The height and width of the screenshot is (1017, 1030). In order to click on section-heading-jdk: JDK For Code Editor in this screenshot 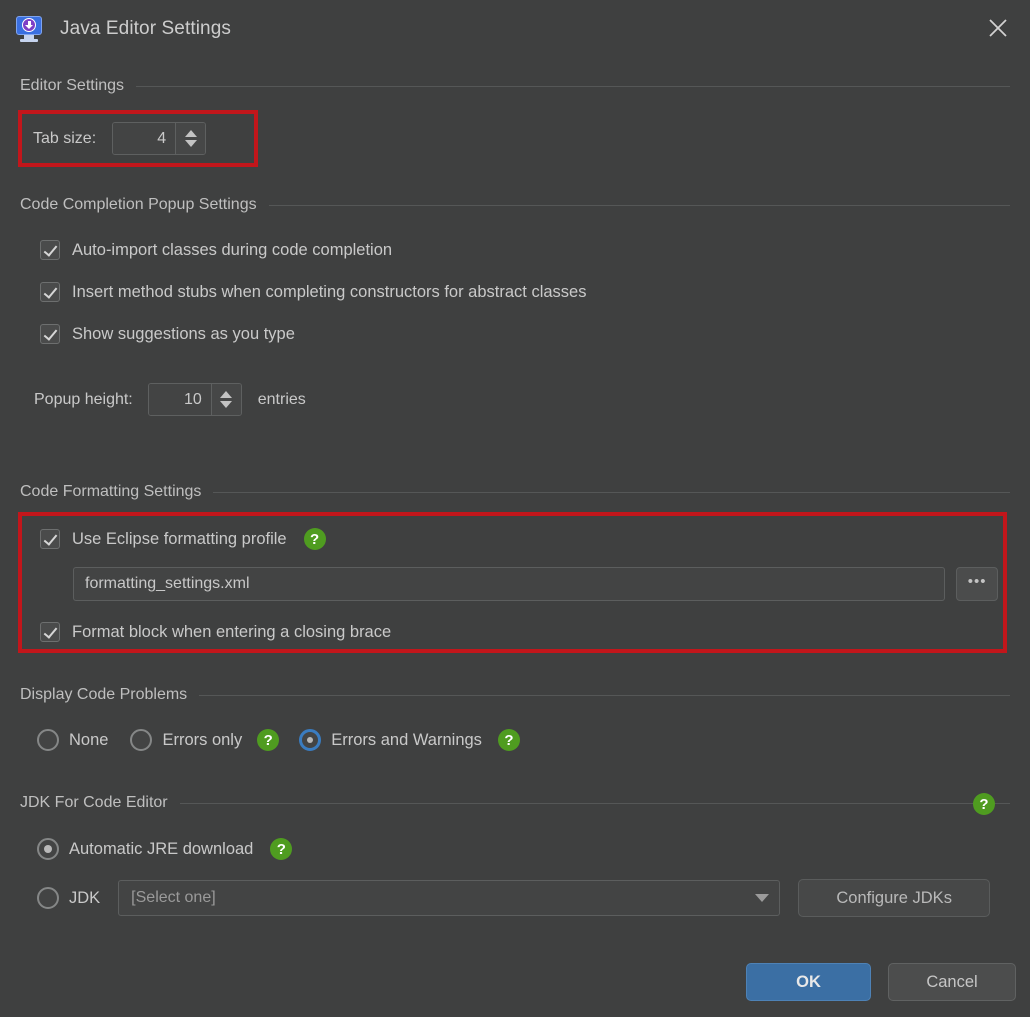, I will do `click(94, 802)`.